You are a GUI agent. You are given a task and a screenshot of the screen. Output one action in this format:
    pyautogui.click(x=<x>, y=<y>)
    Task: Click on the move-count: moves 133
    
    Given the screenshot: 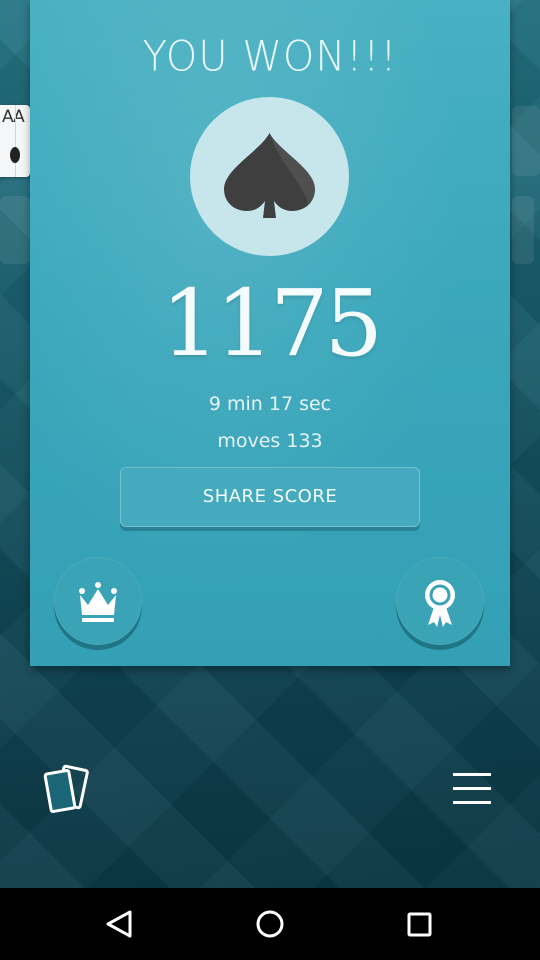 What is the action you would take?
    pyautogui.click(x=270, y=441)
    